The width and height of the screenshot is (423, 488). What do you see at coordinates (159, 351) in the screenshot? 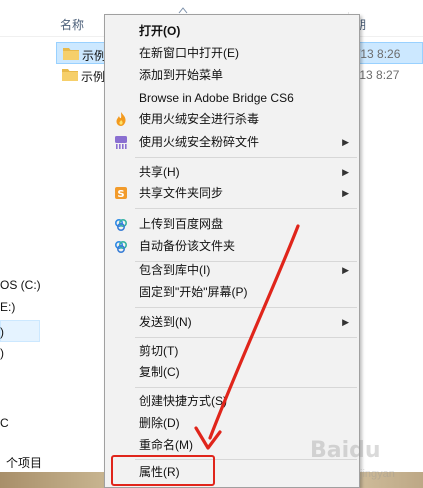
I see `menu-item-label: 剪切(T)` at bounding box center [159, 351].